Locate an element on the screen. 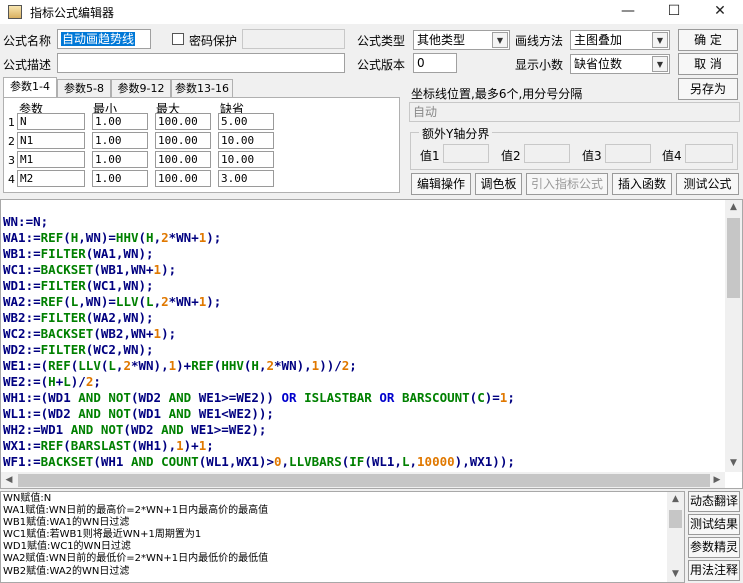 This screenshot has width=743, height=583. dynamic-translate-button: 动态翻译 is located at coordinates (714, 501).